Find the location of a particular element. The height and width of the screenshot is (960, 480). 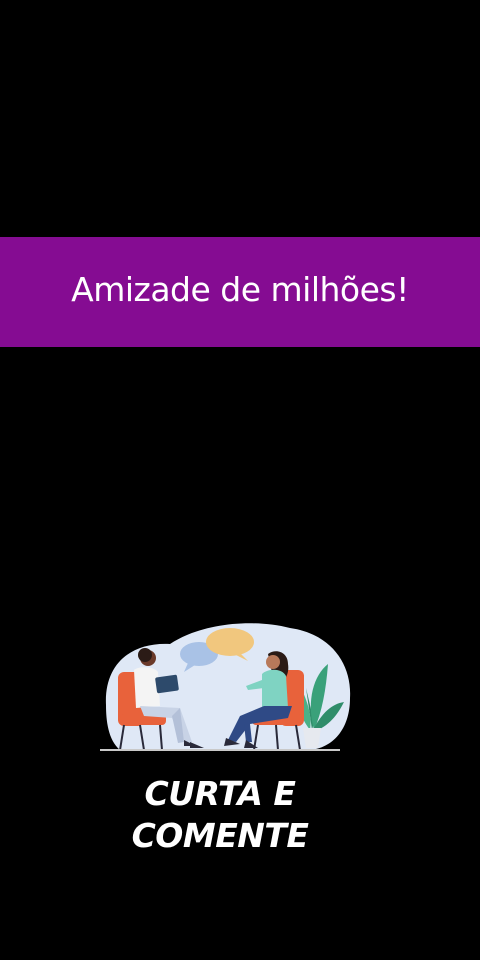

banner-title: Amizade de milhões! is located at coordinates (240, 289).